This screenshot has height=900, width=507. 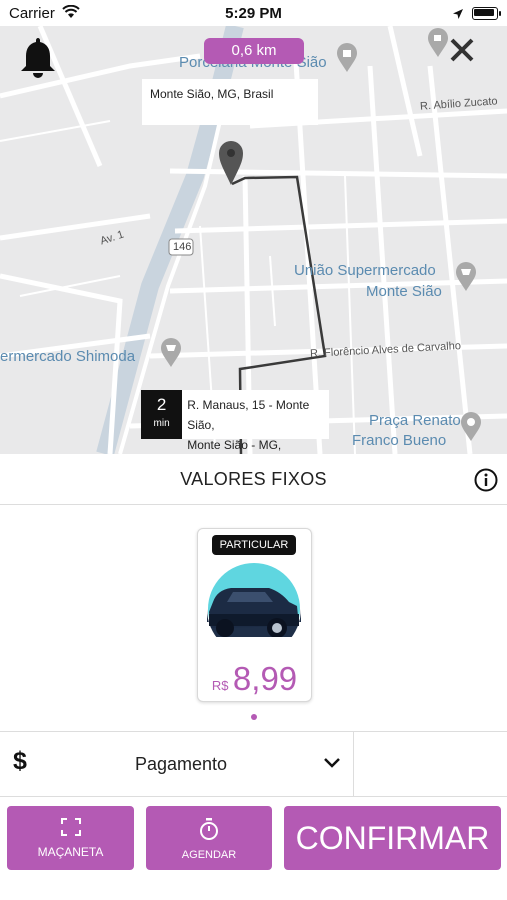 I want to click on stopwatch-icon, so click(x=209, y=831).